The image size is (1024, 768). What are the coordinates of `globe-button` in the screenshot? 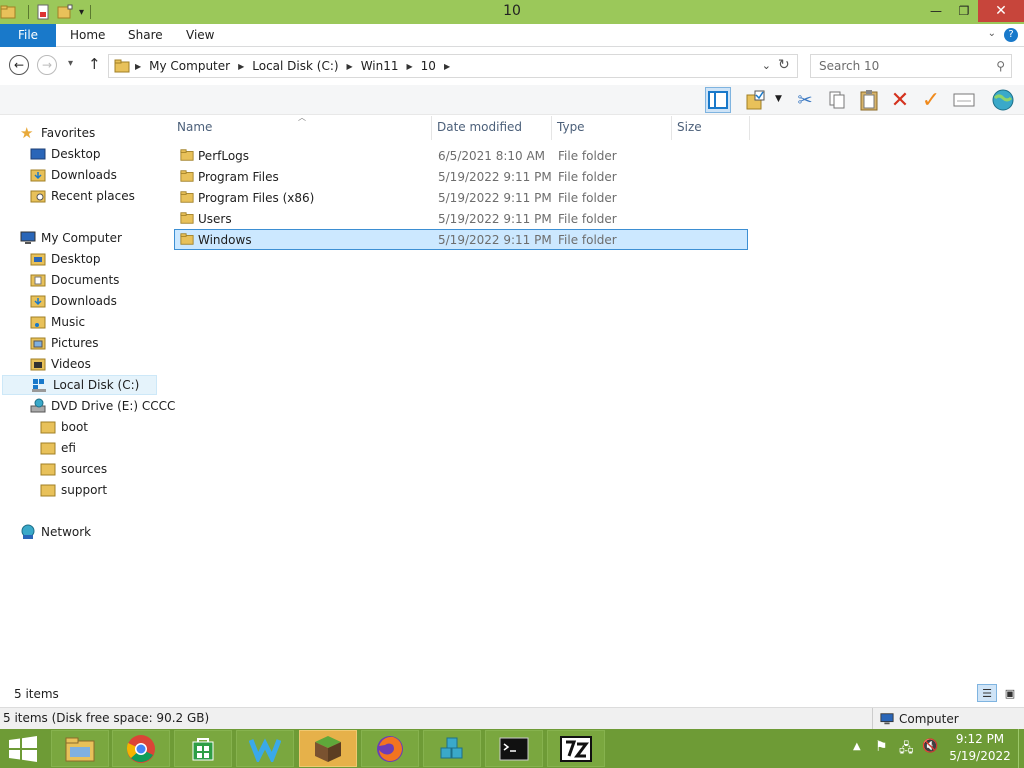 It's located at (1003, 100).